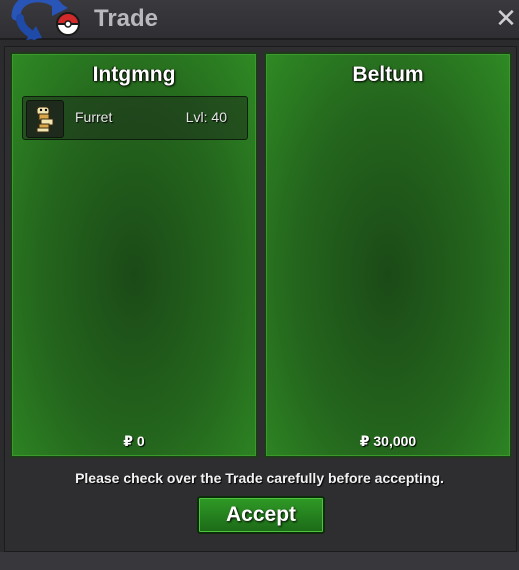 This screenshot has height=570, width=519. I want to click on pokemon-list-item: Furret Lvl: 40, so click(135, 118).